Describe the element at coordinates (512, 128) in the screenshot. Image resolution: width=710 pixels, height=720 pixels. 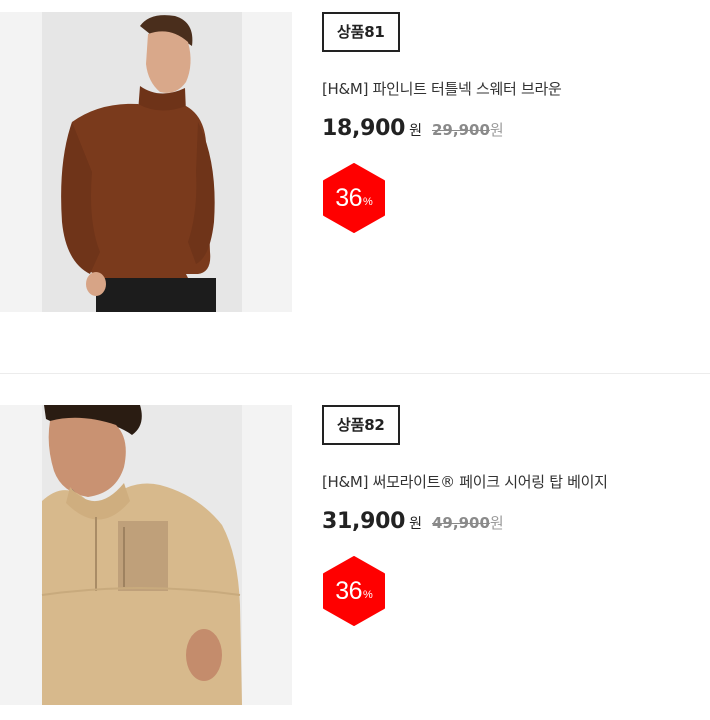
I see `price-row: 18,900 원 29,900원` at that location.